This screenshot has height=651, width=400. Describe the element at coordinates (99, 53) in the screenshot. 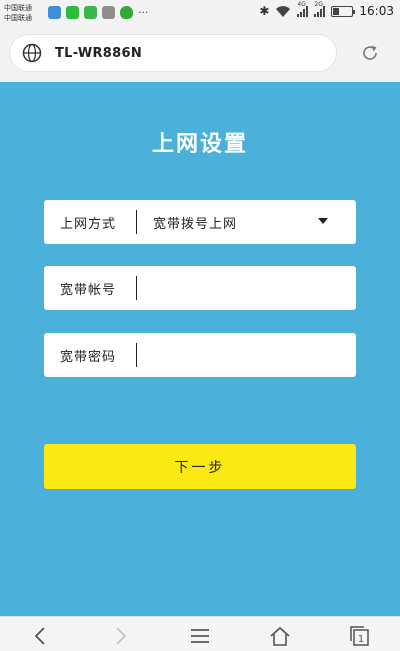

I see `address-text: TL-WR886N` at that location.